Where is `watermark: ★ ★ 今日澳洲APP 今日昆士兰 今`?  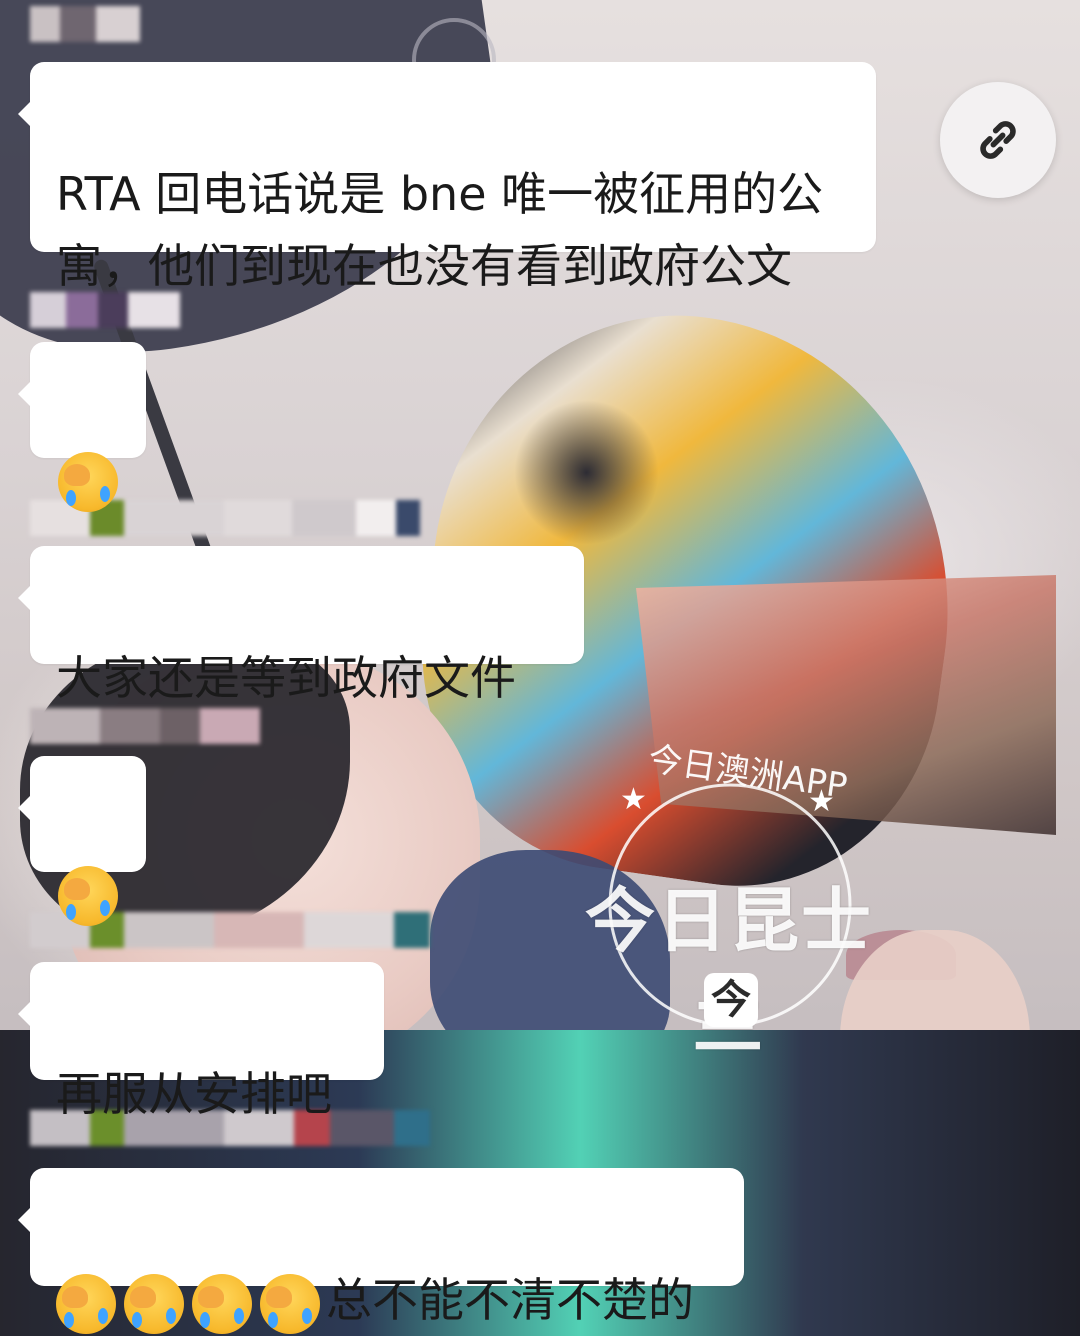
watermark: ★ ★ 今日澳洲APP 今日昆士兰 今 is located at coordinates (730, 901).